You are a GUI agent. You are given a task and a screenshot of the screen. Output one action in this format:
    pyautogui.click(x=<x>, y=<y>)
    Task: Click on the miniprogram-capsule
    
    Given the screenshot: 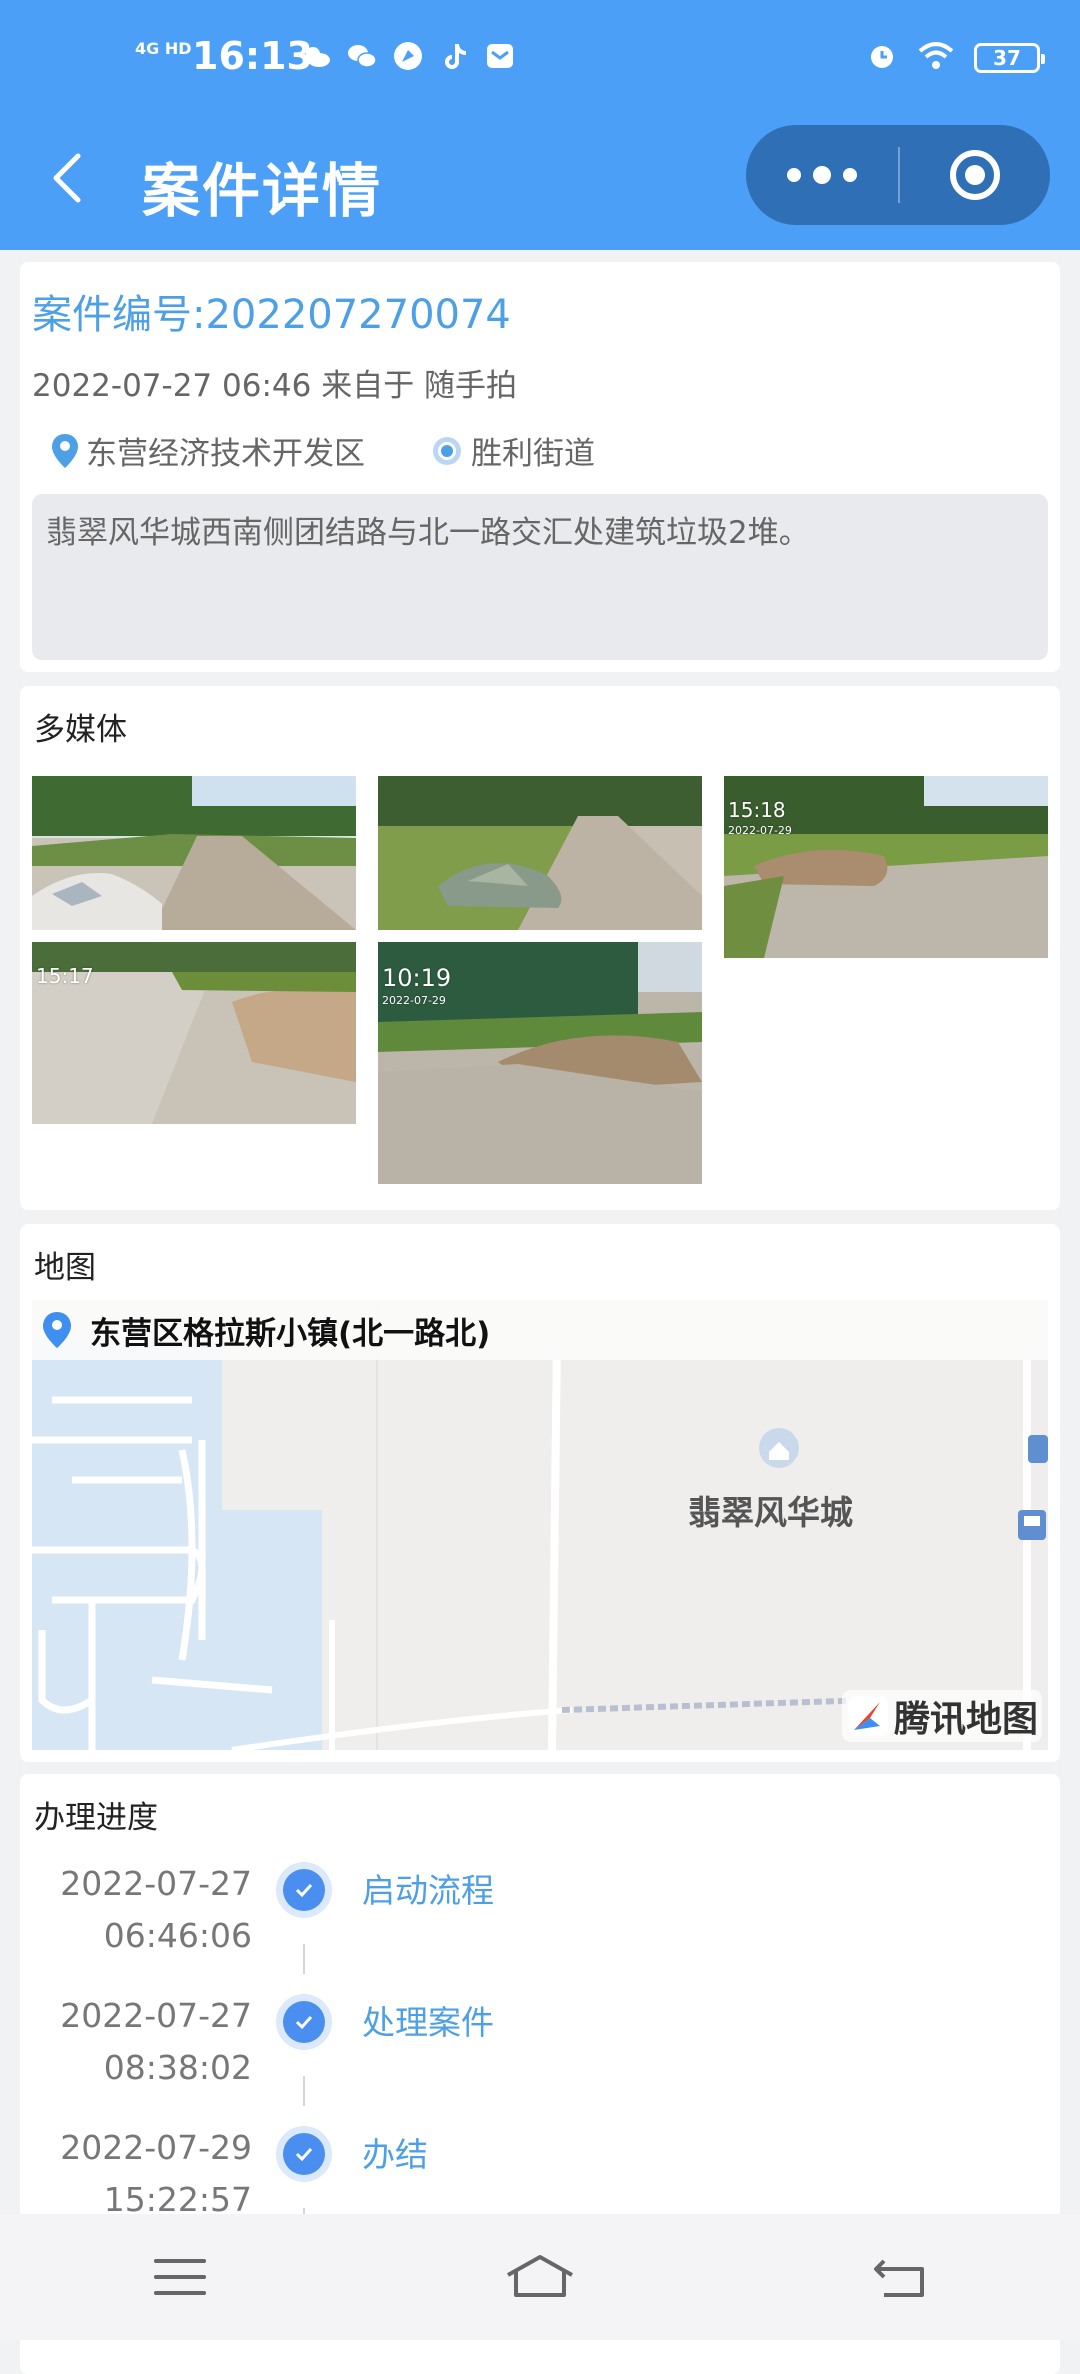 What is the action you would take?
    pyautogui.click(x=898, y=175)
    